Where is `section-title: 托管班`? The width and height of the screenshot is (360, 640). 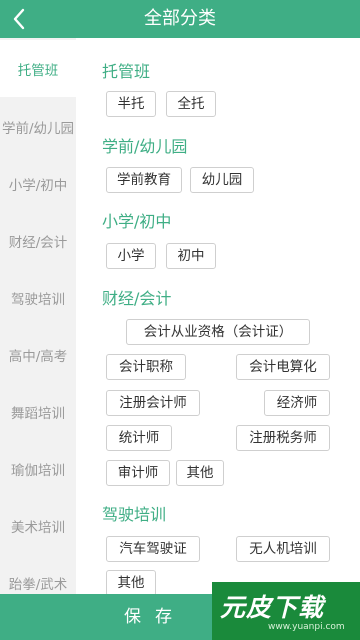
section-title: 托管班 is located at coordinates (126, 71).